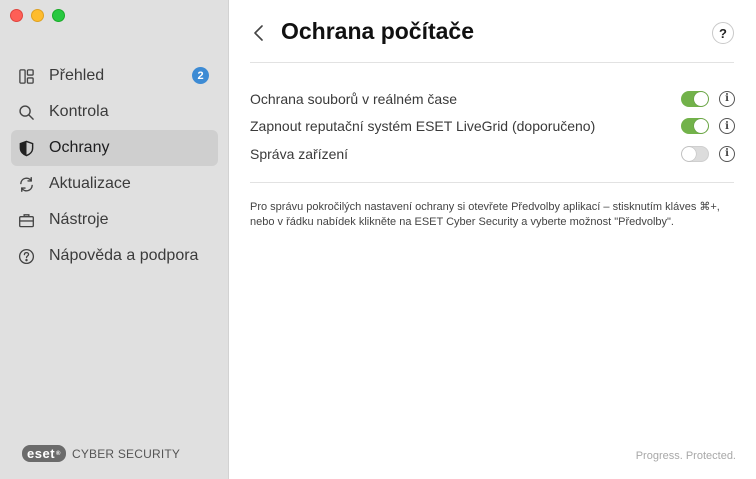 The width and height of the screenshot is (756, 479). Describe the element at coordinates (685, 456) in the screenshot. I see `footer-tagline: Progress. Protected.` at that location.